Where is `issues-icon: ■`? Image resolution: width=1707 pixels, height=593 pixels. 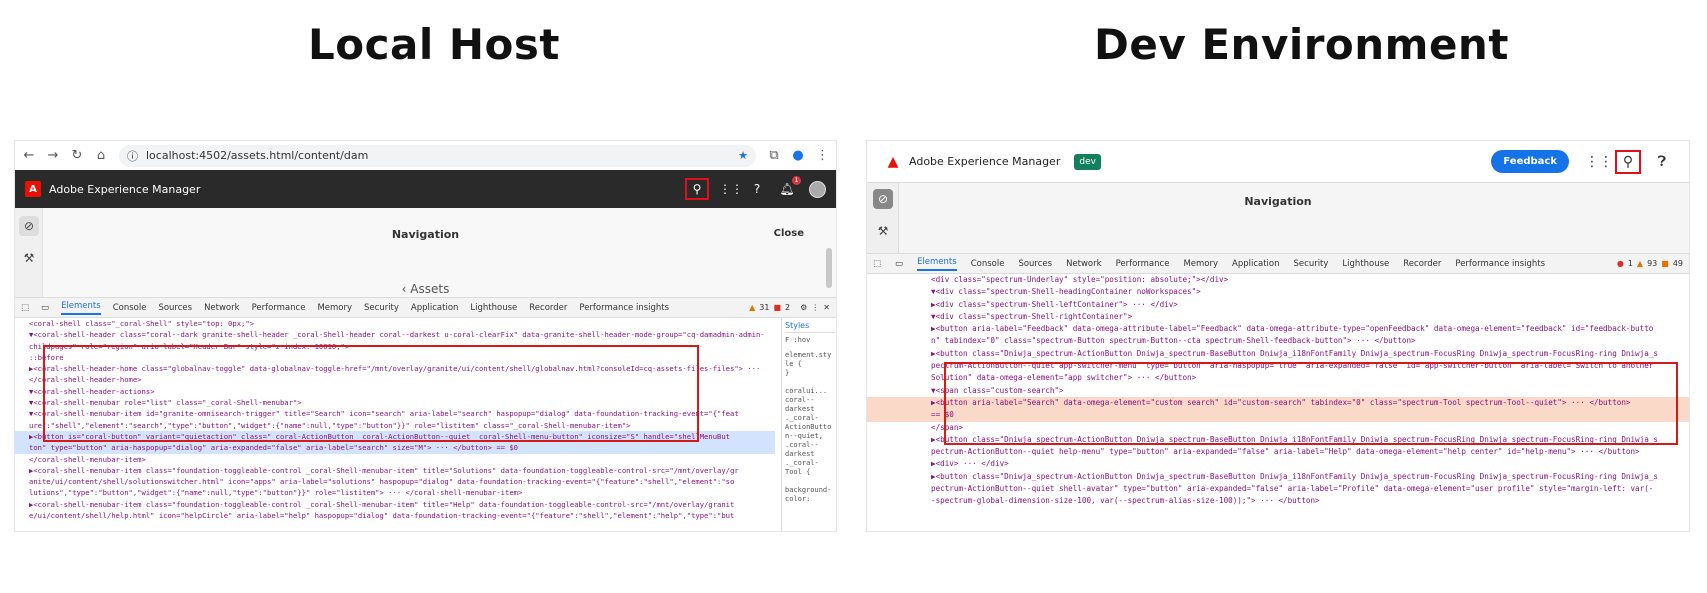
issues-icon: ■ is located at coordinates (1665, 263).